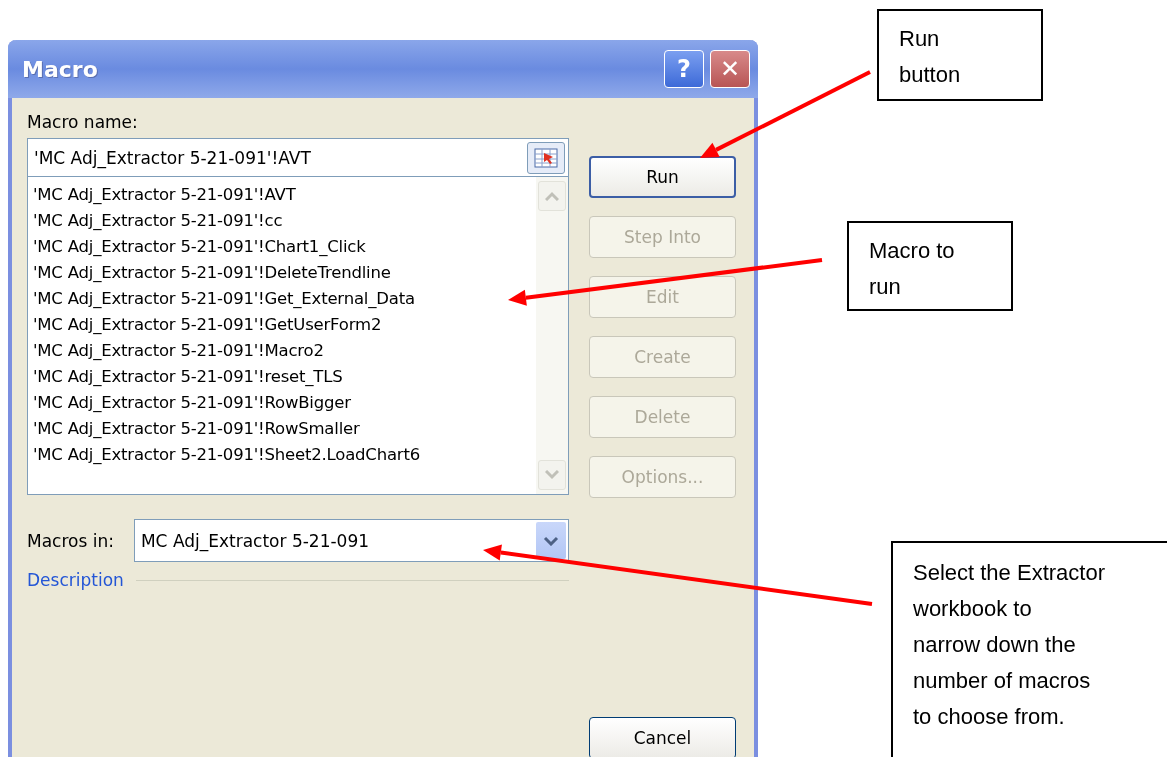  What do you see at coordinates (284, 429) in the screenshot?
I see `list-item: 'MC Adj_Extractor 5-21-091'!RowSmaller` at bounding box center [284, 429].